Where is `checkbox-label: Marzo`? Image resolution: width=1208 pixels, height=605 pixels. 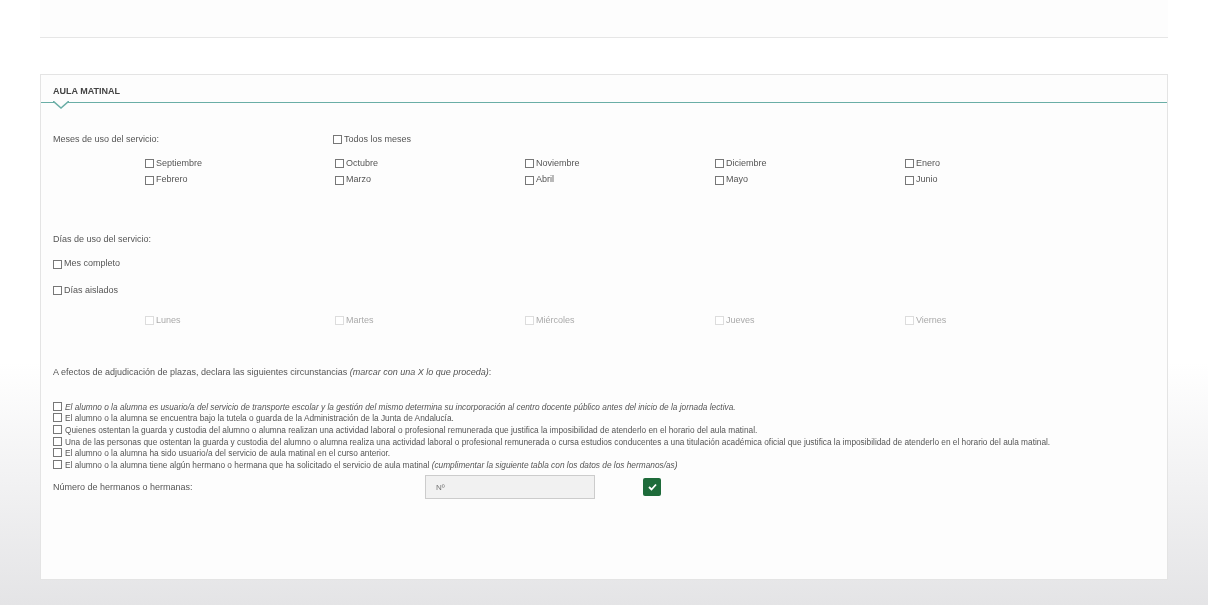
checkbox-label: Marzo is located at coordinates (358, 180).